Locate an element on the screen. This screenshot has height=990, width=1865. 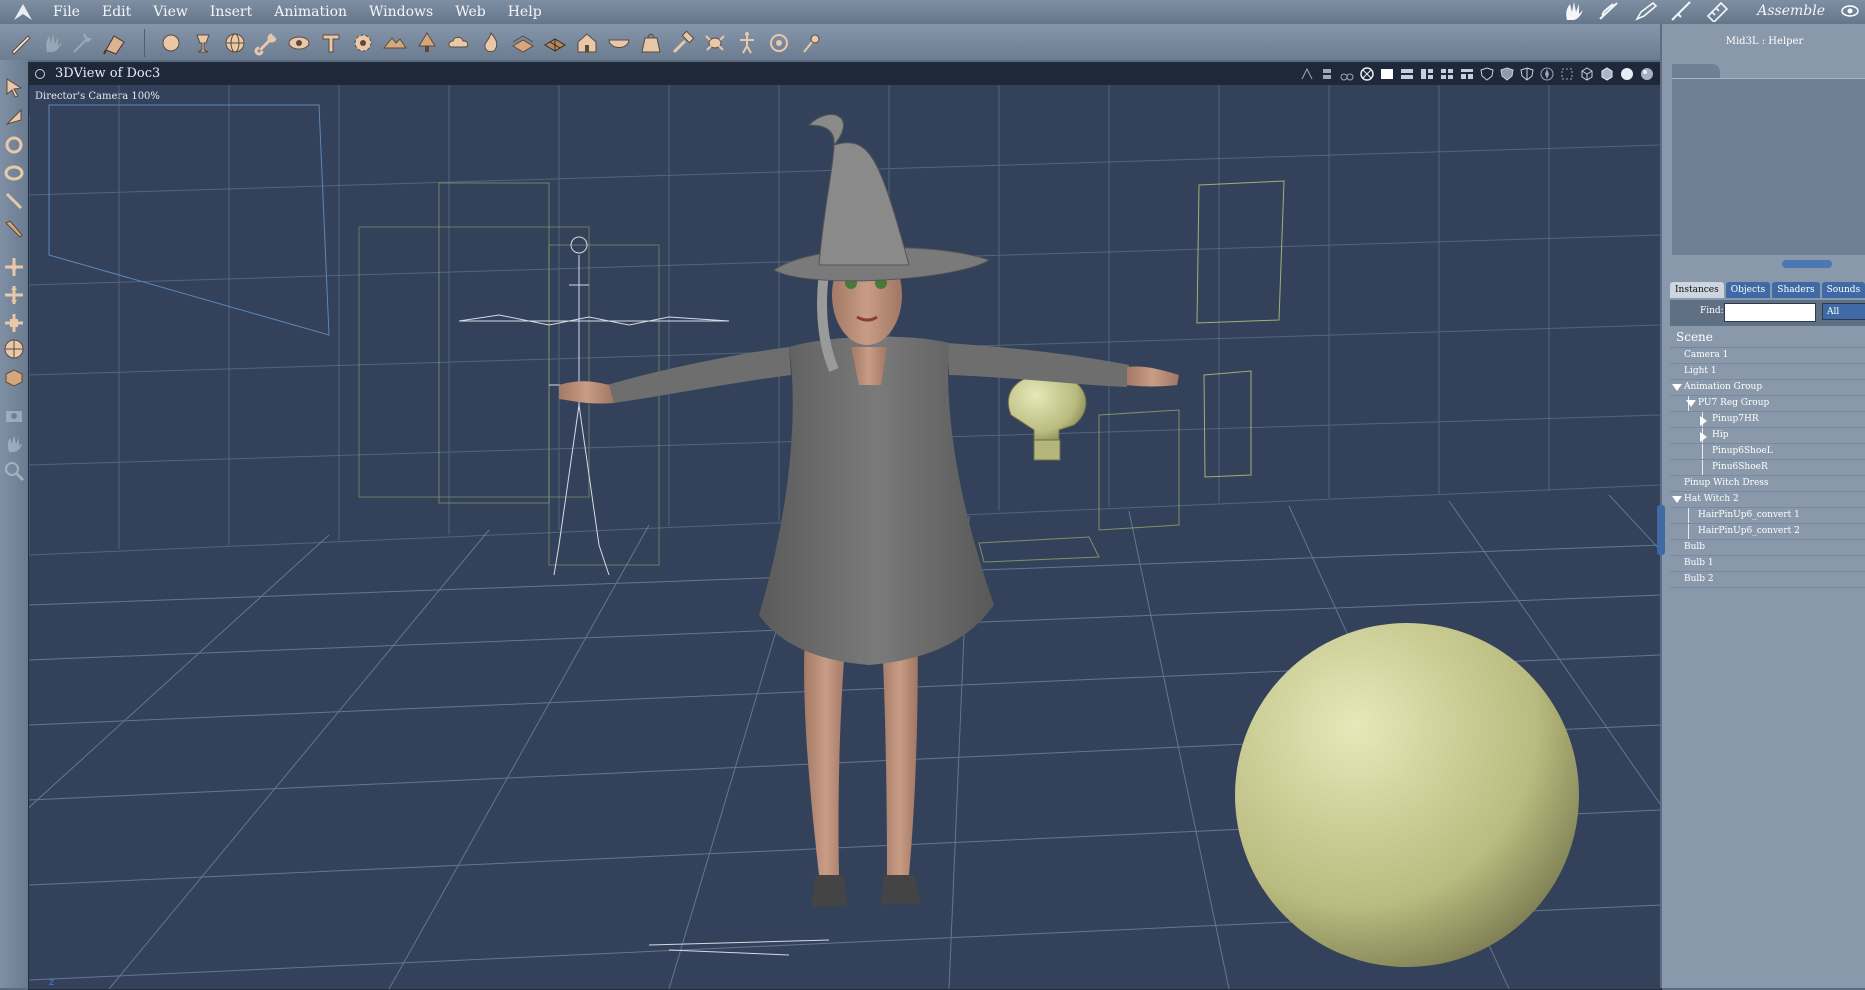
camera-nav-icon is located at coordinates (1307, 74).